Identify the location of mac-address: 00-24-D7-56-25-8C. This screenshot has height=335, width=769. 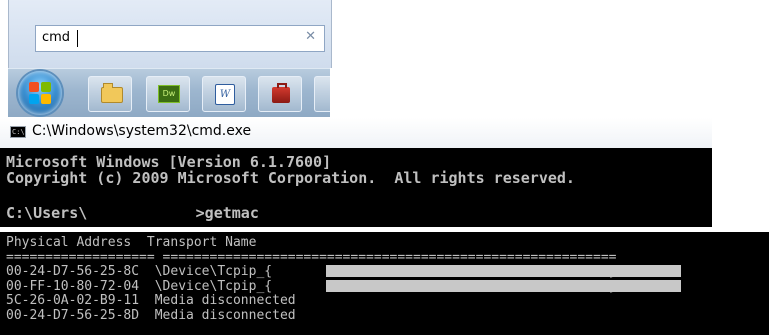
(73, 271).